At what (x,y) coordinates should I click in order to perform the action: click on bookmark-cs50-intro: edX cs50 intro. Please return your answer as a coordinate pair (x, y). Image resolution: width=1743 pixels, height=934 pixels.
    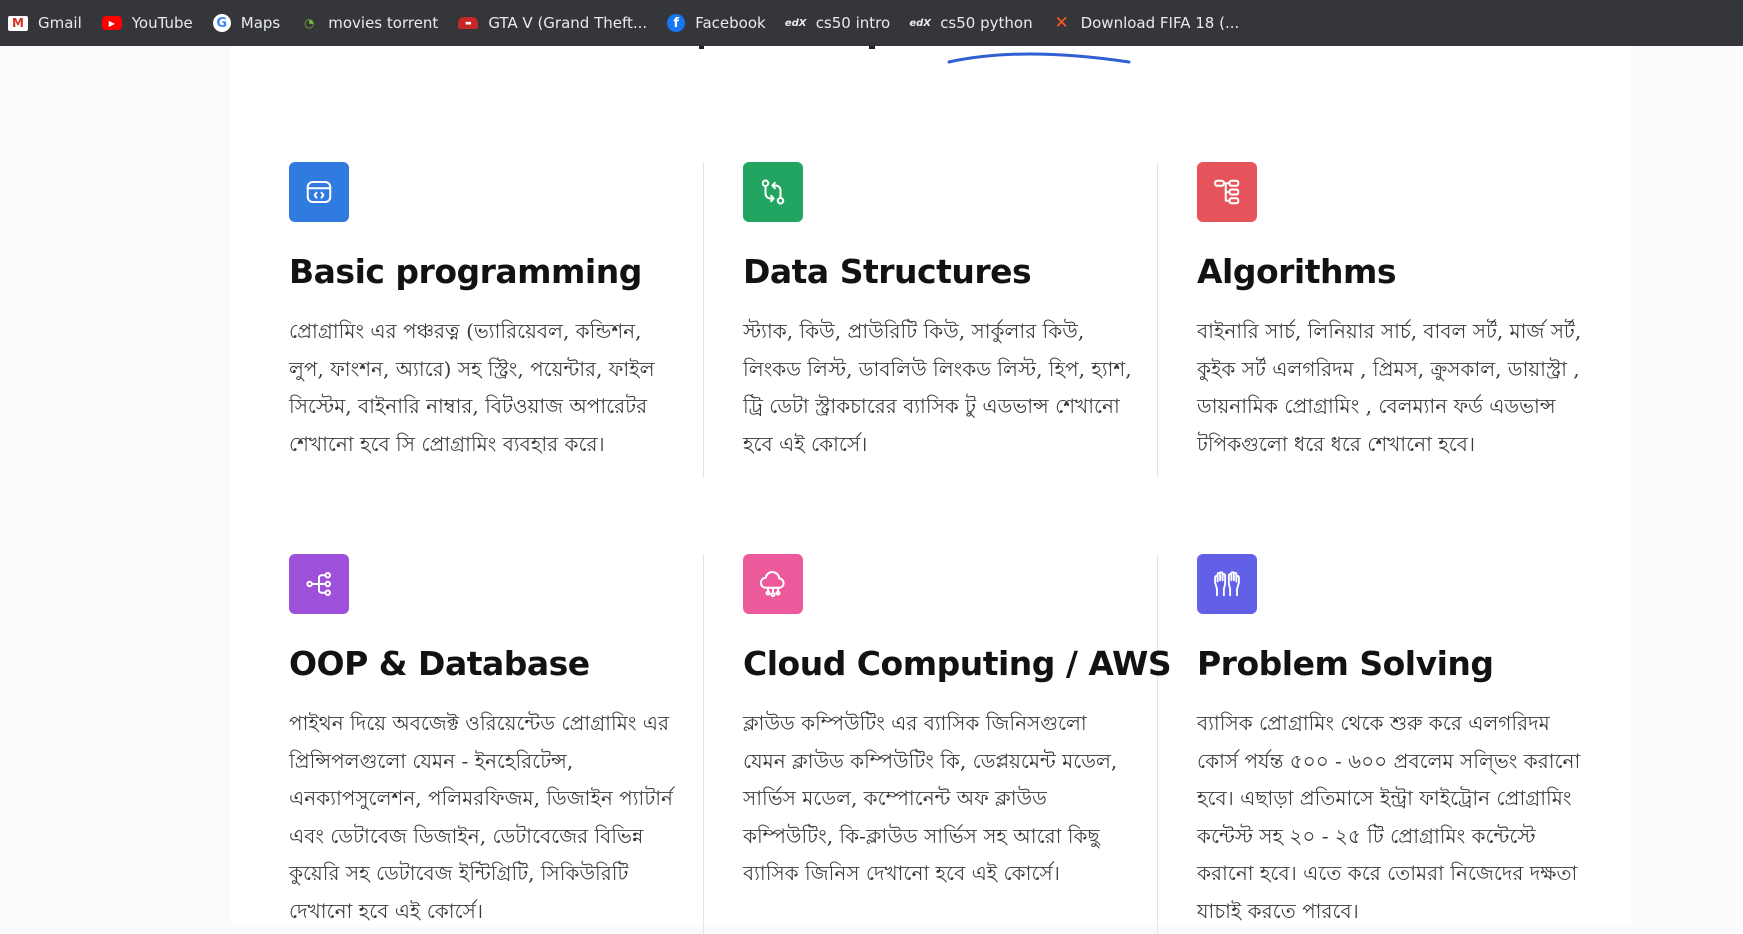
    Looking at the image, I should click on (840, 23).